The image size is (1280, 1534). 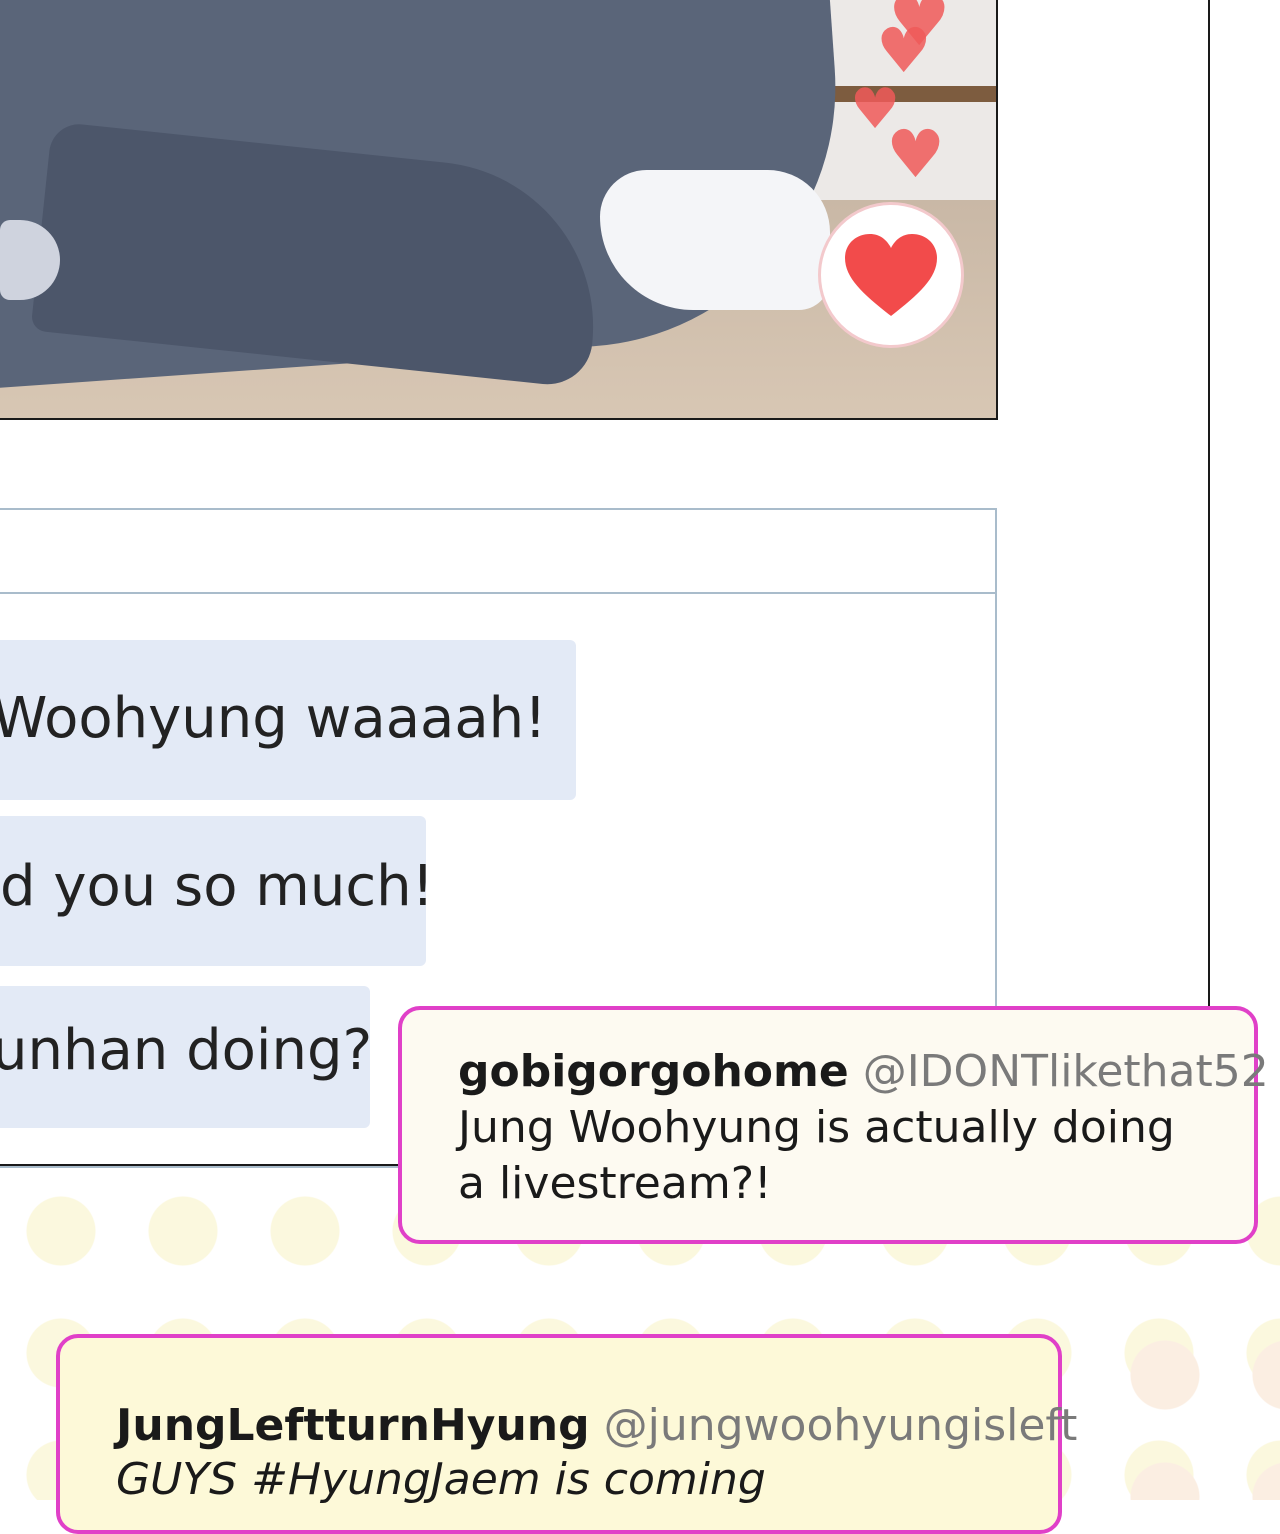 I want to click on chat-message-text: unhan doing?, so click(x=186, y=1050).